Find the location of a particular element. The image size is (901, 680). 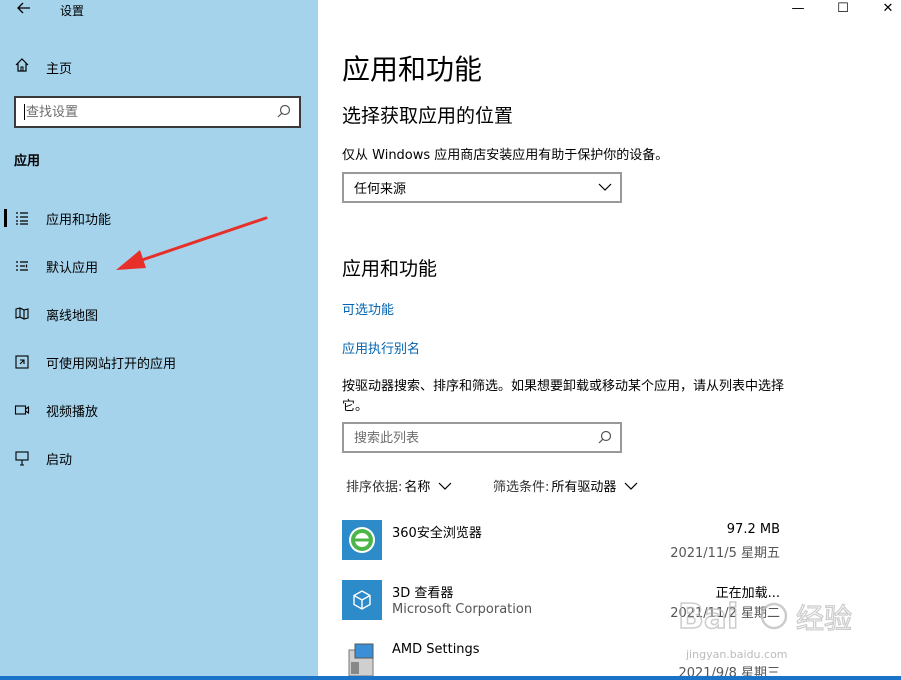

cube-3d-icon is located at coordinates (362, 600).